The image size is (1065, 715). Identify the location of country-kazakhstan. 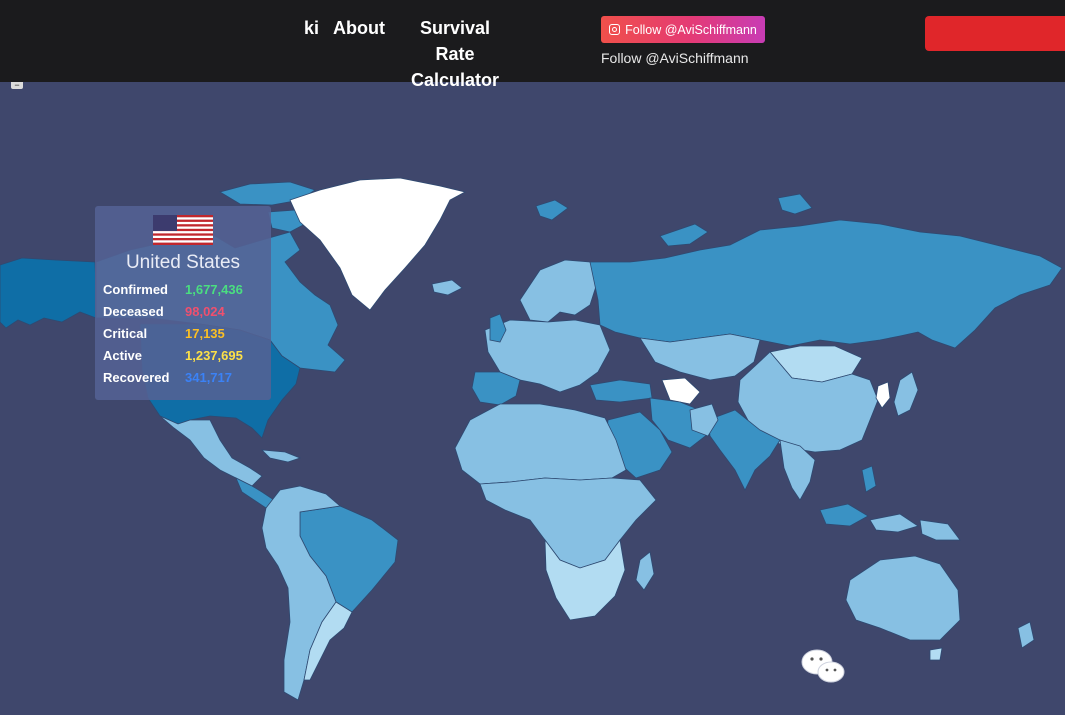
(700, 357).